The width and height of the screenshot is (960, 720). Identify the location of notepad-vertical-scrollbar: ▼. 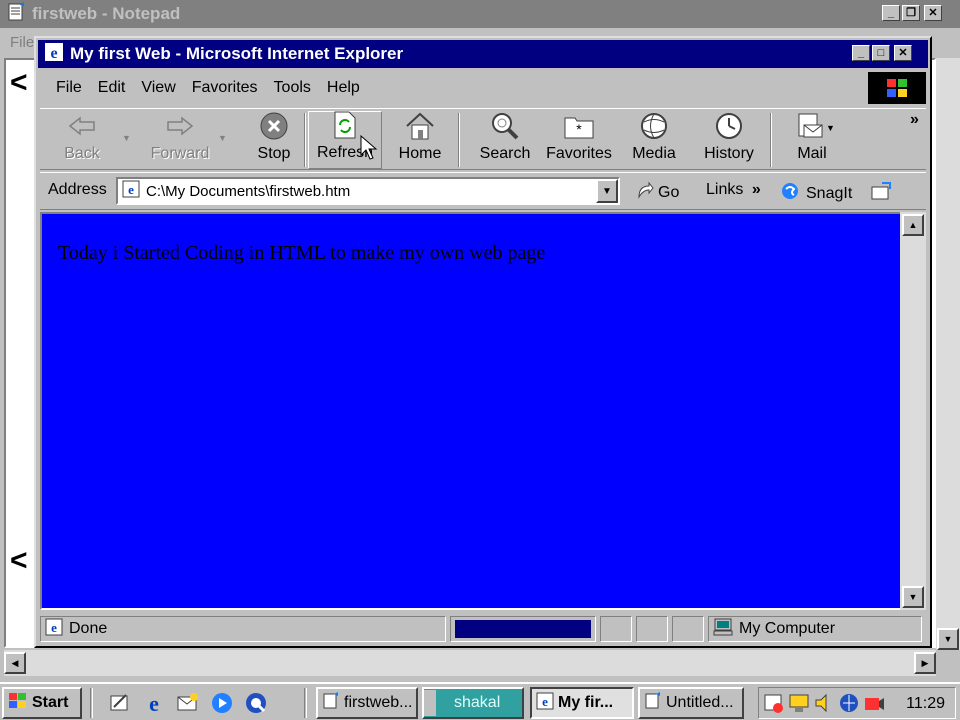
(948, 354).